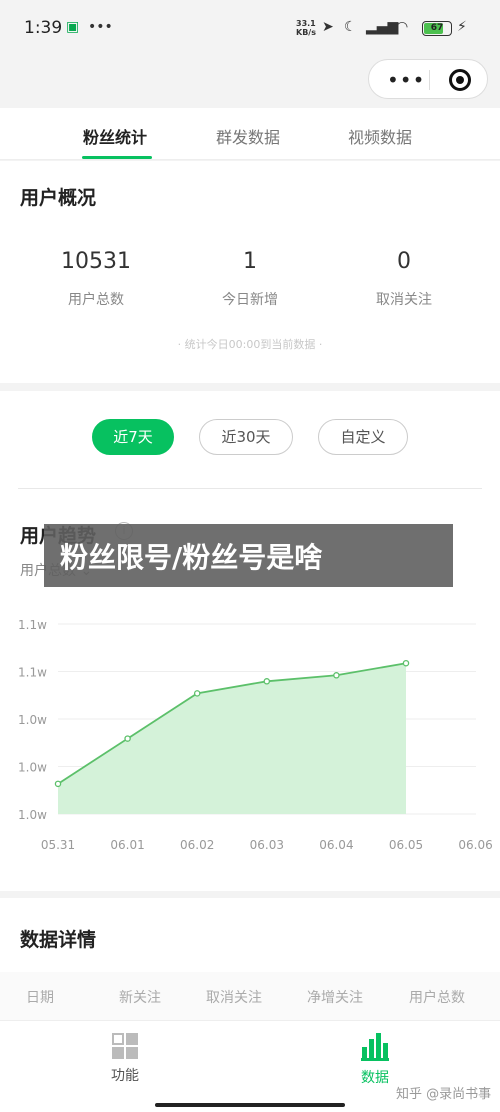 The width and height of the screenshot is (500, 1112). Describe the element at coordinates (363, 437) in the screenshot. I see `range-custom-button: 自定义` at that location.